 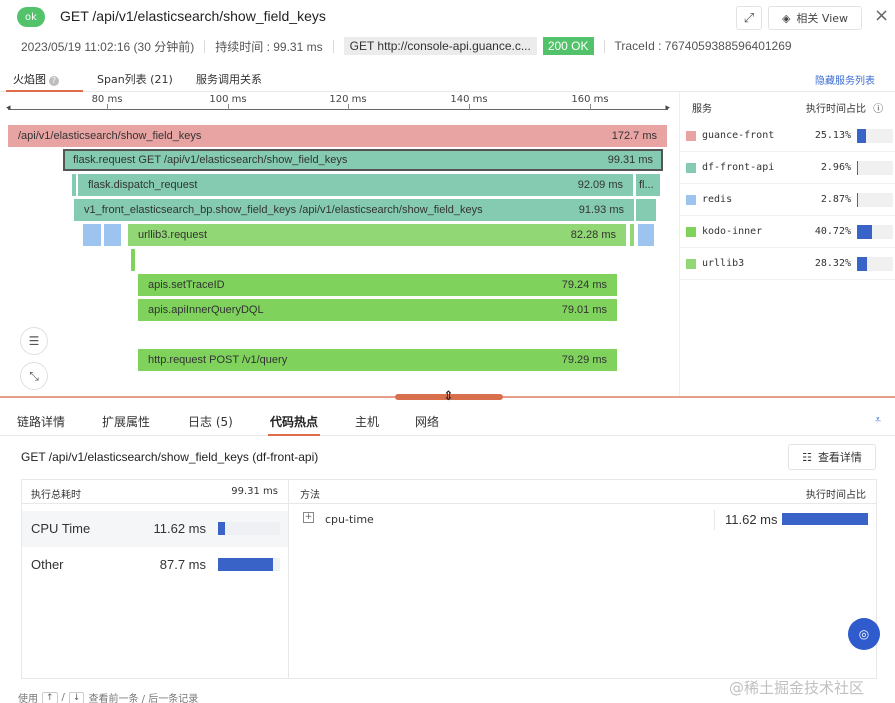 I want to click on cpu-time-row: CPU Time 11.62 ms, so click(x=155, y=529).